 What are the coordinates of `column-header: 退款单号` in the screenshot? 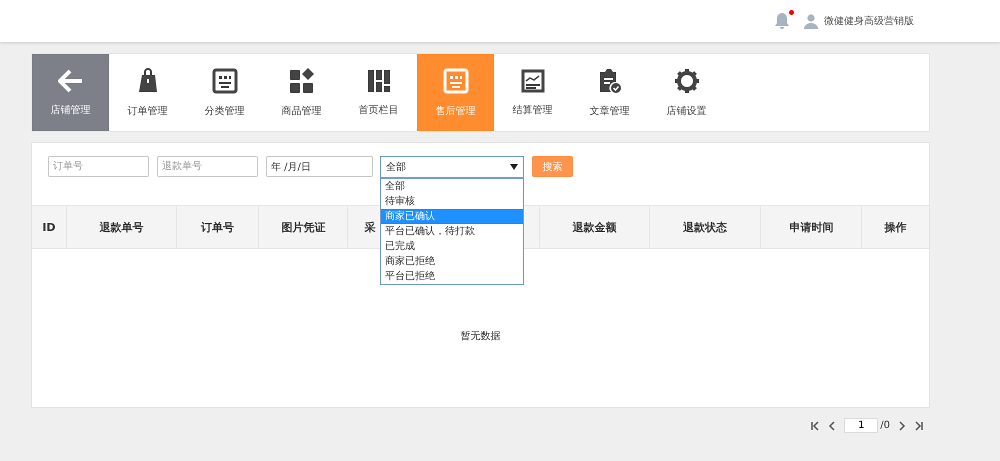 It's located at (121, 227).